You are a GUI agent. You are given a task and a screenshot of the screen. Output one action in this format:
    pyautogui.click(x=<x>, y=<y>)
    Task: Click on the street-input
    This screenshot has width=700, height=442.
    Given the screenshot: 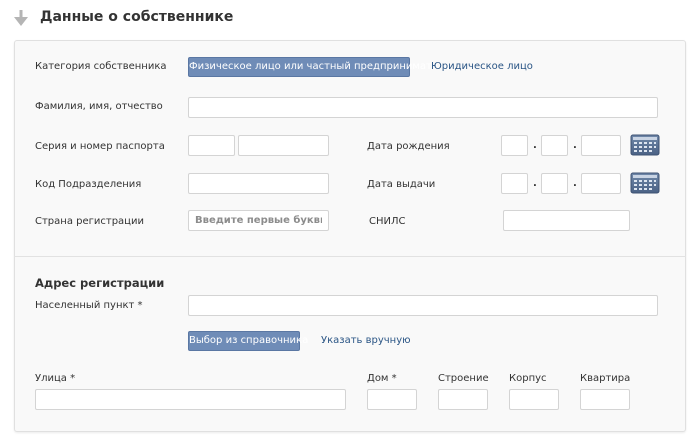 What is the action you would take?
    pyautogui.click(x=190, y=399)
    